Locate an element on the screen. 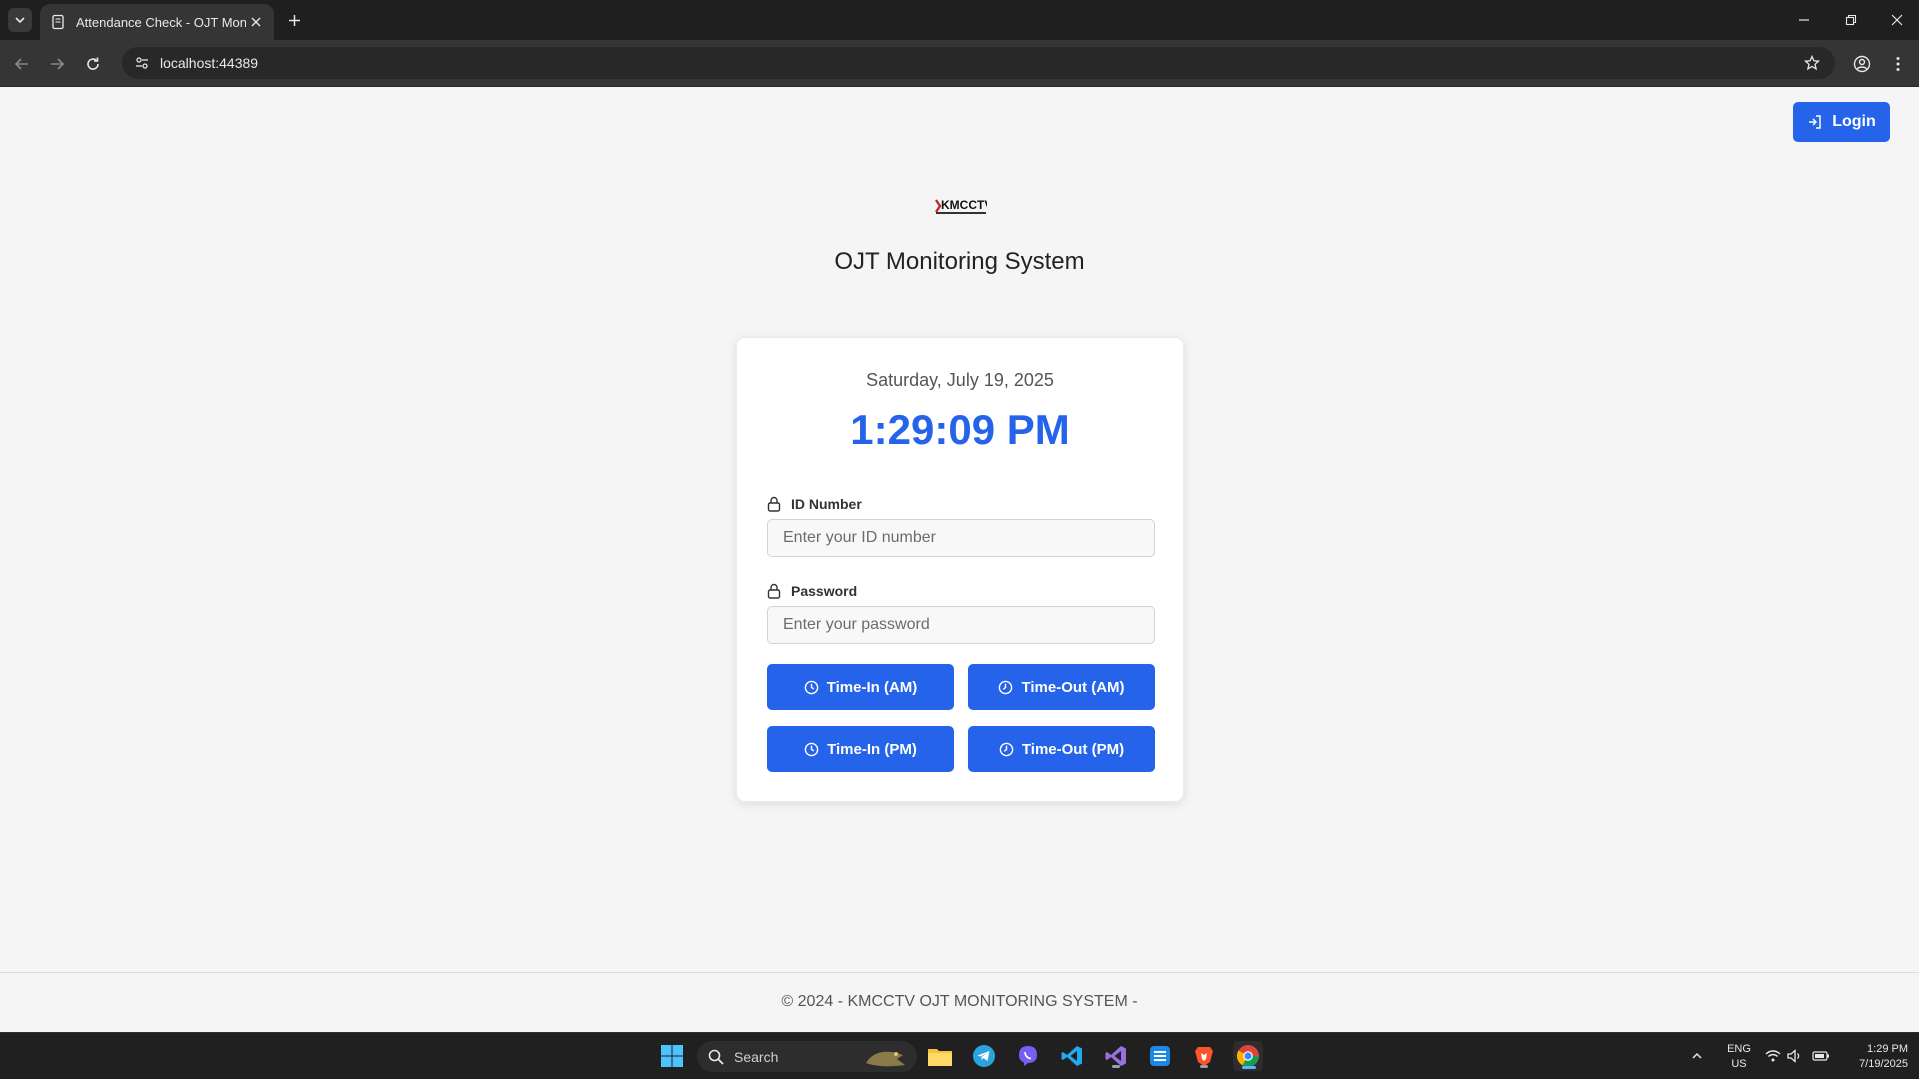 This screenshot has height=1079, width=1919. time-out-am-button: Time-Out (AM) is located at coordinates (1061, 687).